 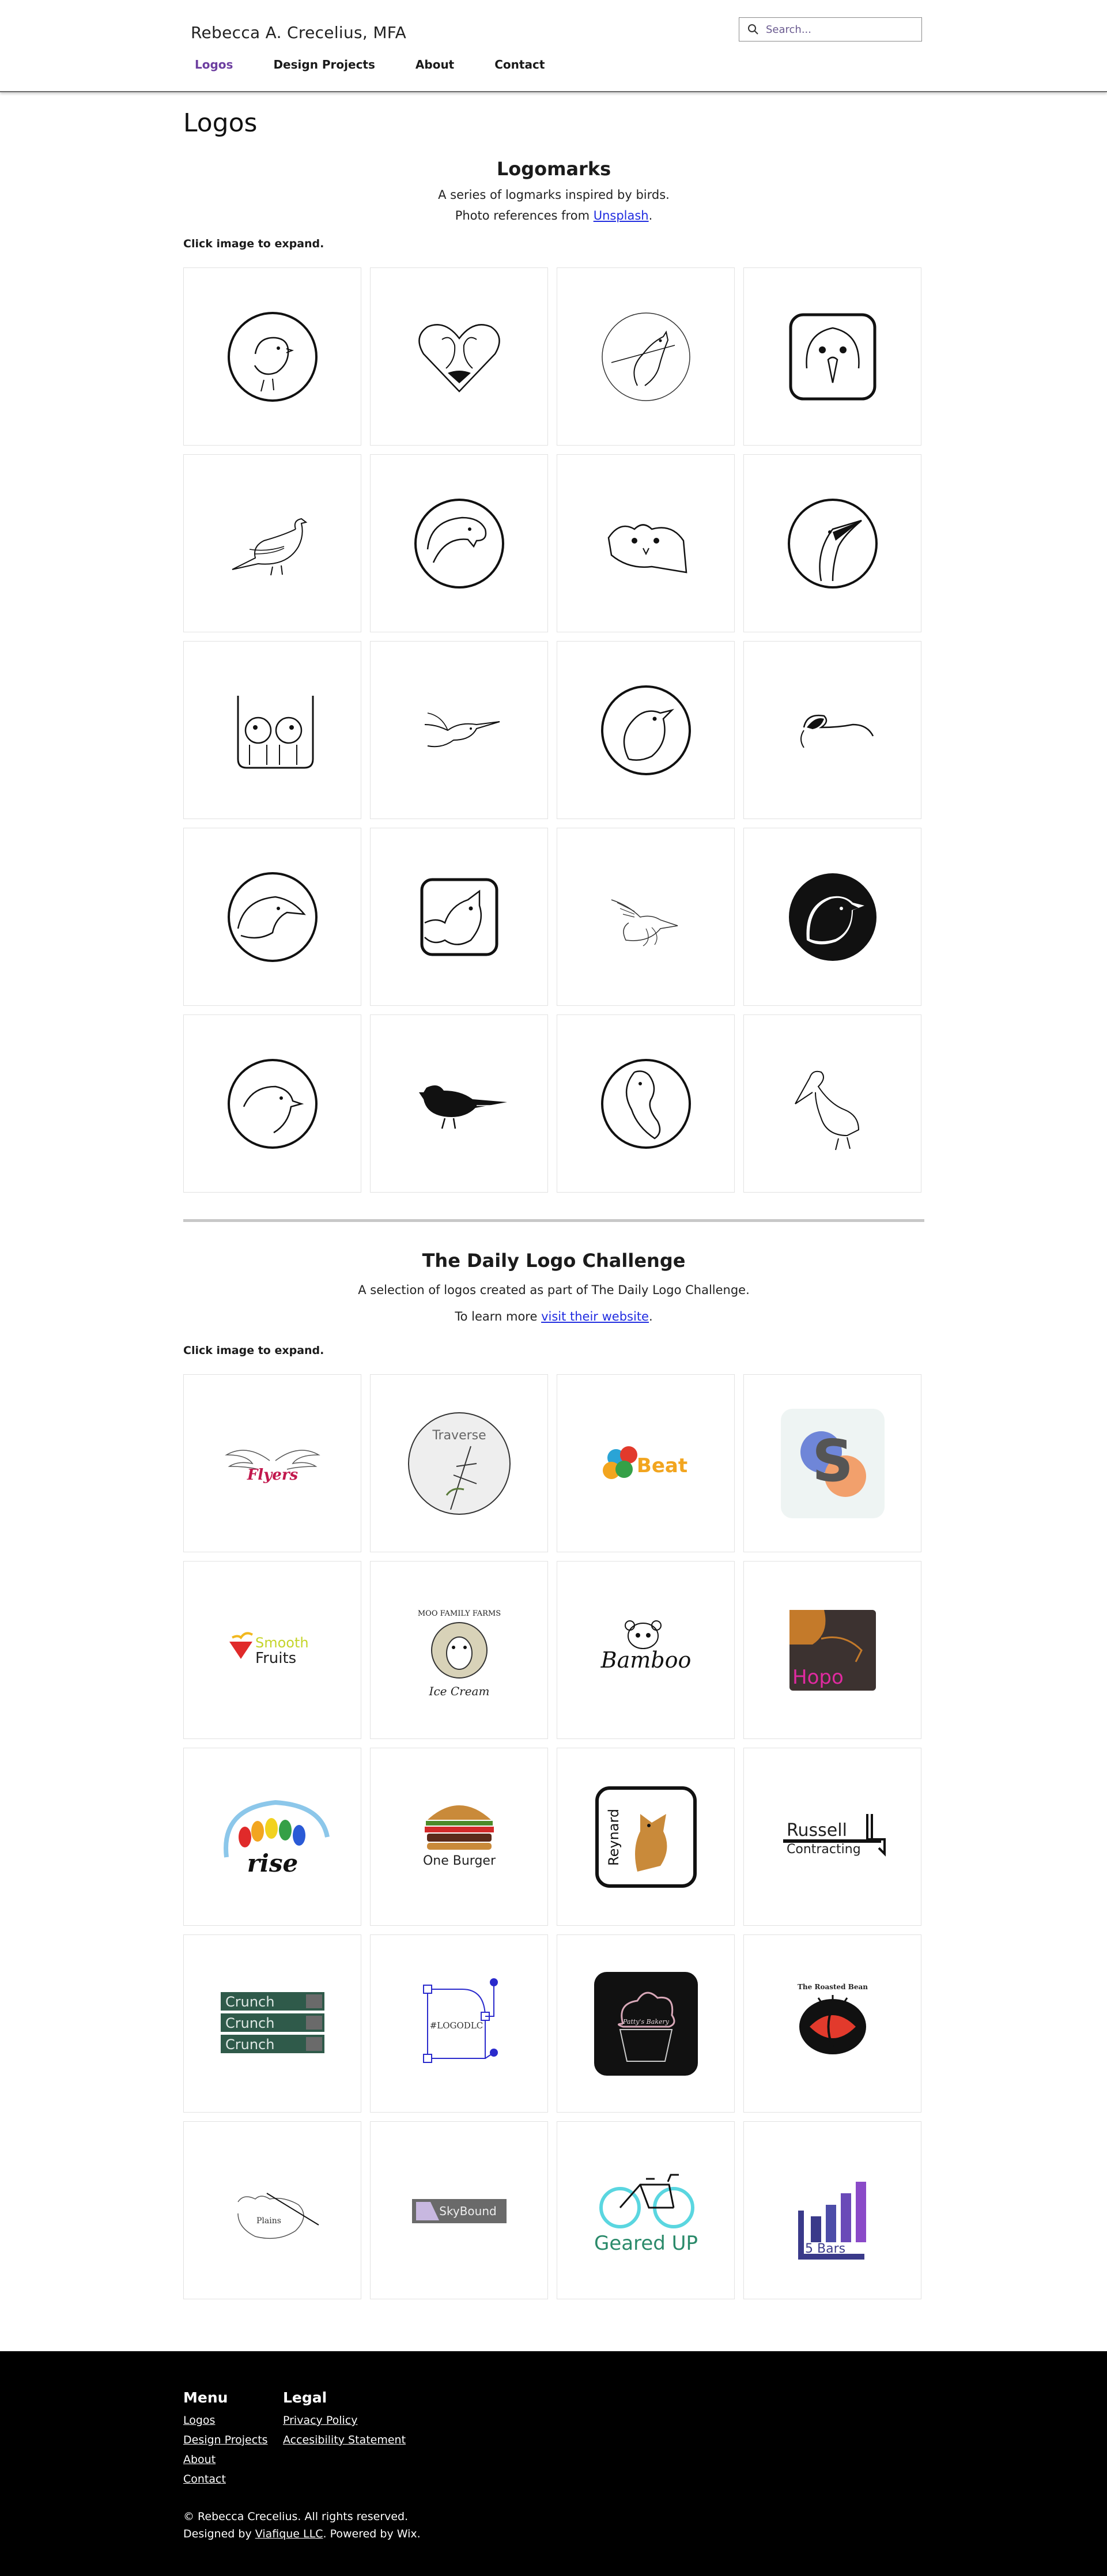 What do you see at coordinates (275, 731) in the screenshot?
I see `parrot-pair-logomark` at bounding box center [275, 731].